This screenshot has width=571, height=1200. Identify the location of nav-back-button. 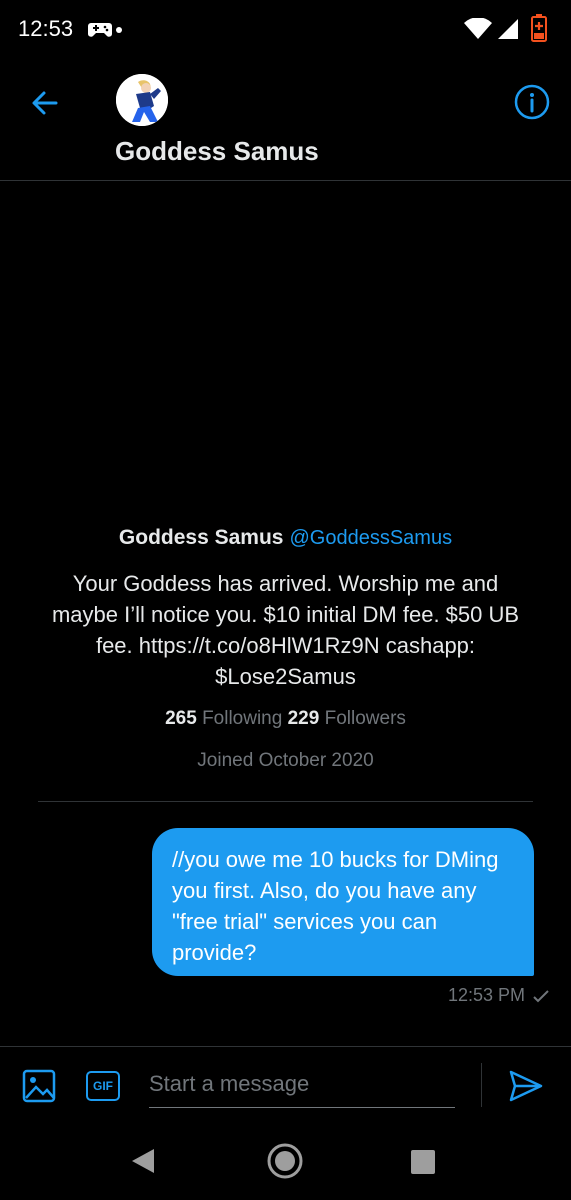
(143, 1163).